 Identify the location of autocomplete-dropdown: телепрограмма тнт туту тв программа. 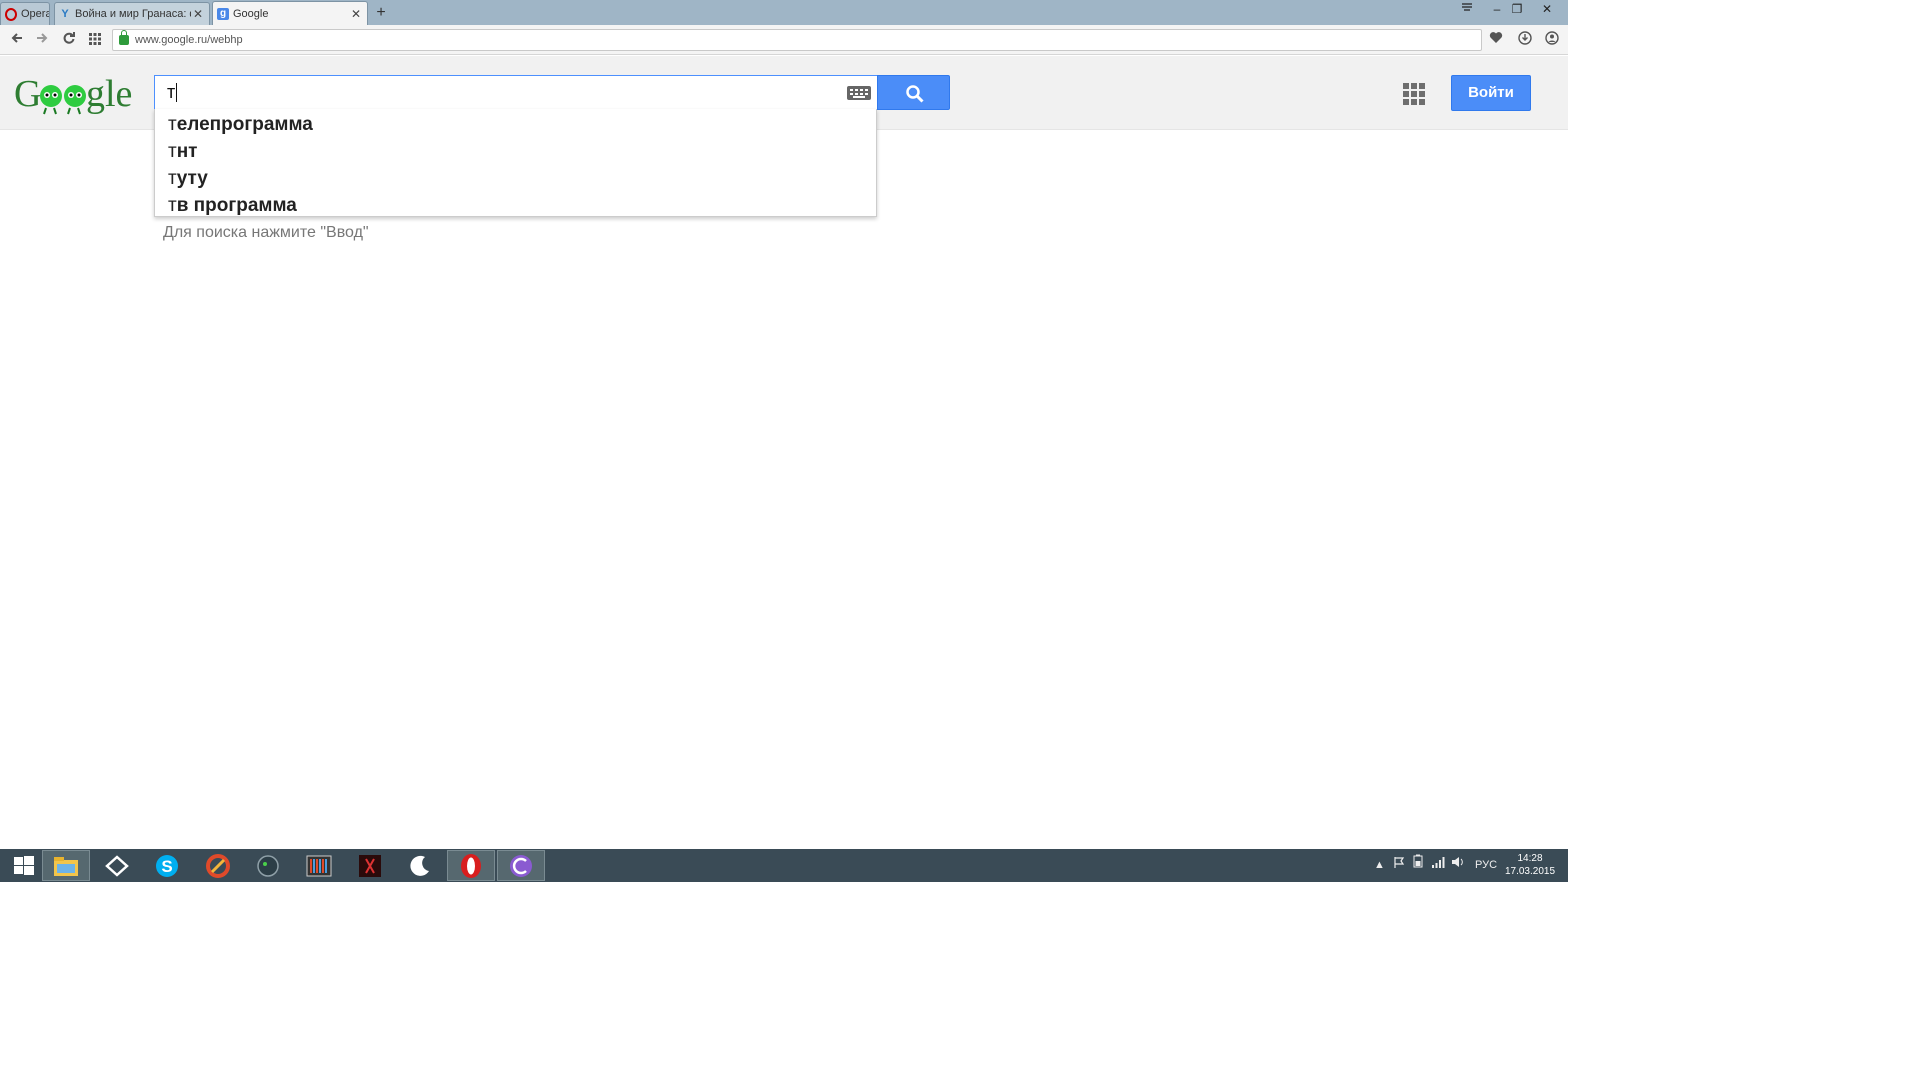
(515, 163).